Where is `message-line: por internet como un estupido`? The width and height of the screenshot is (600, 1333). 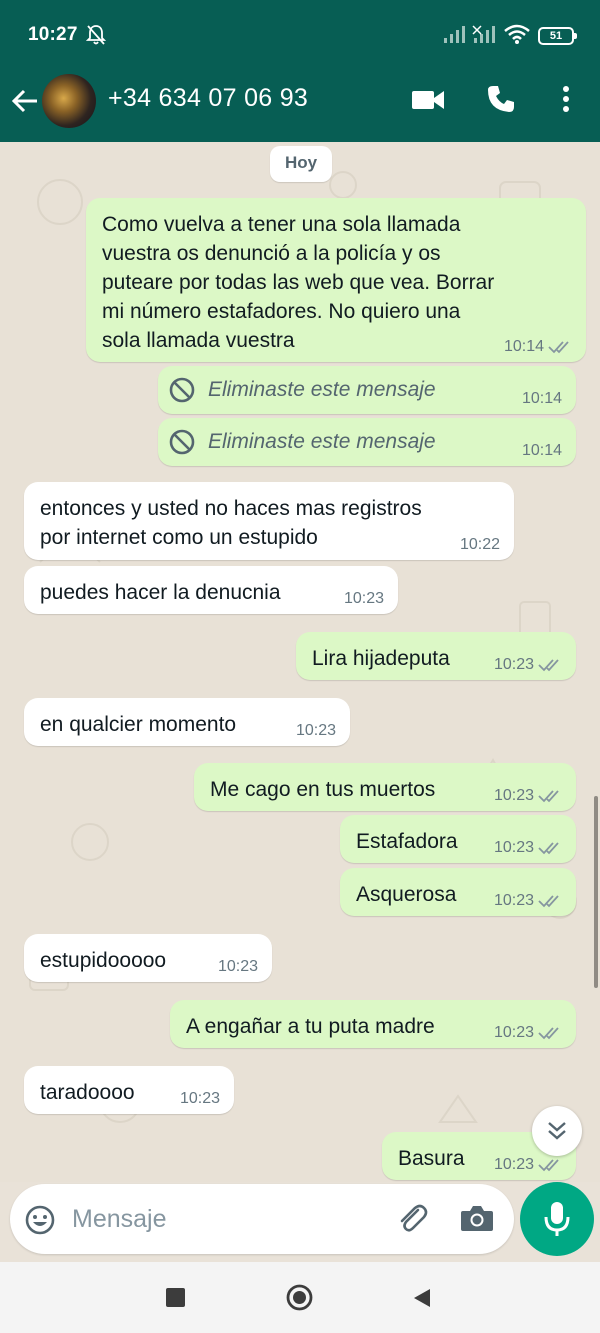 message-line: por internet como un estupido is located at coordinates (179, 537).